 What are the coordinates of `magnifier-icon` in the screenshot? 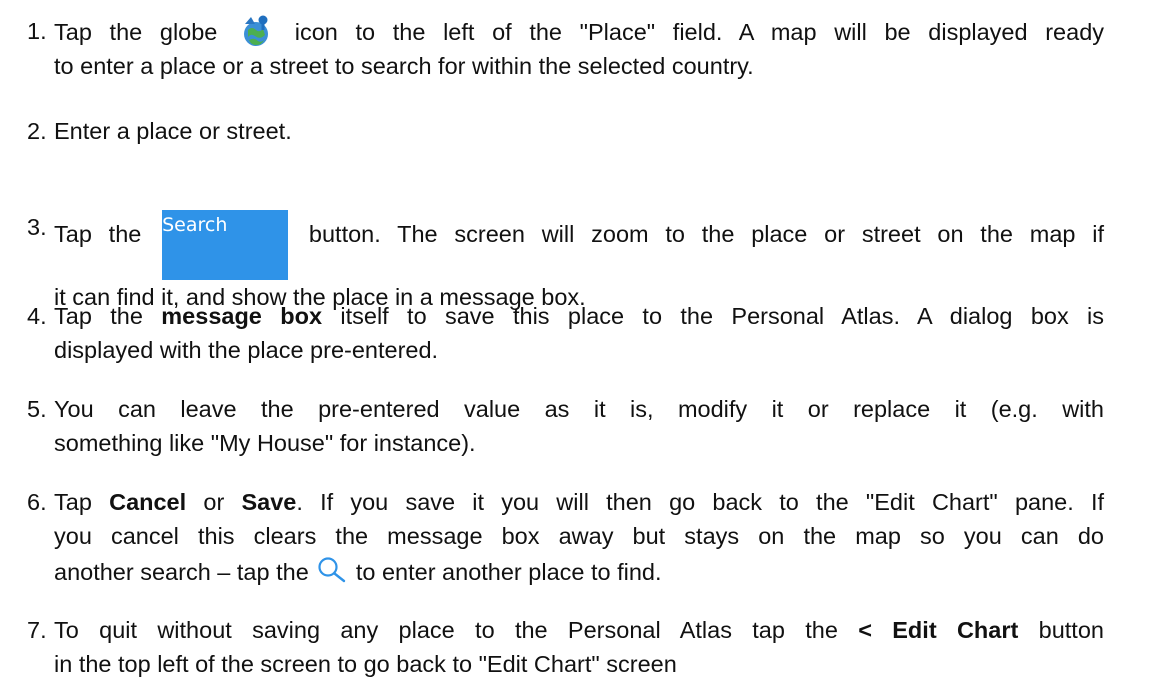 It's located at (332, 570).